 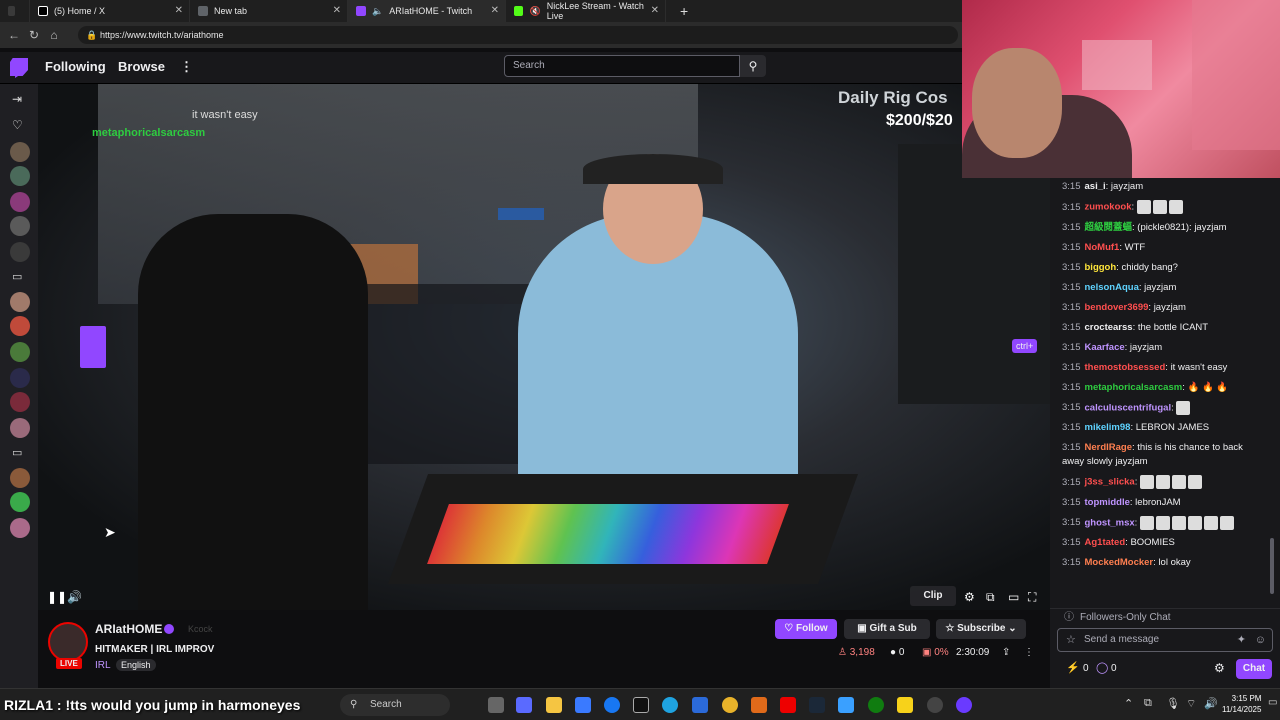 I want to click on notes-icon, so click(x=905, y=705).